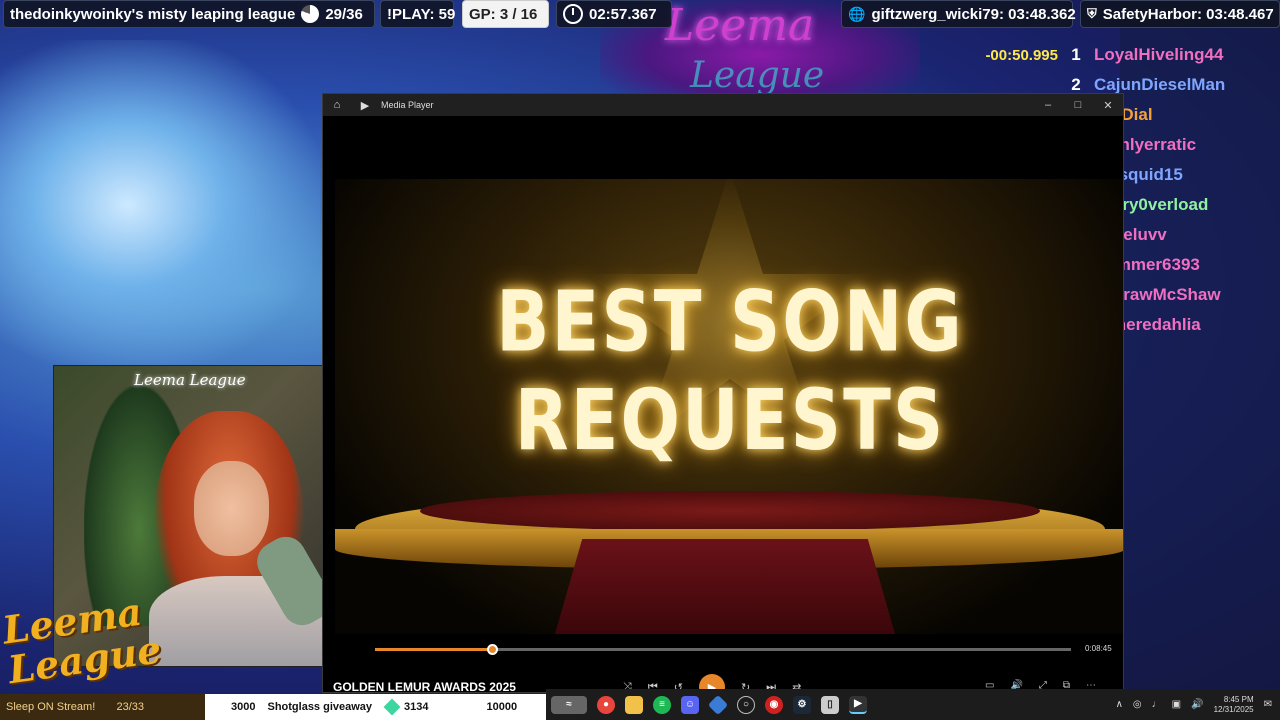  What do you see at coordinates (1238, 699) in the screenshot?
I see `taskbar-time: 8:45 PM` at bounding box center [1238, 699].